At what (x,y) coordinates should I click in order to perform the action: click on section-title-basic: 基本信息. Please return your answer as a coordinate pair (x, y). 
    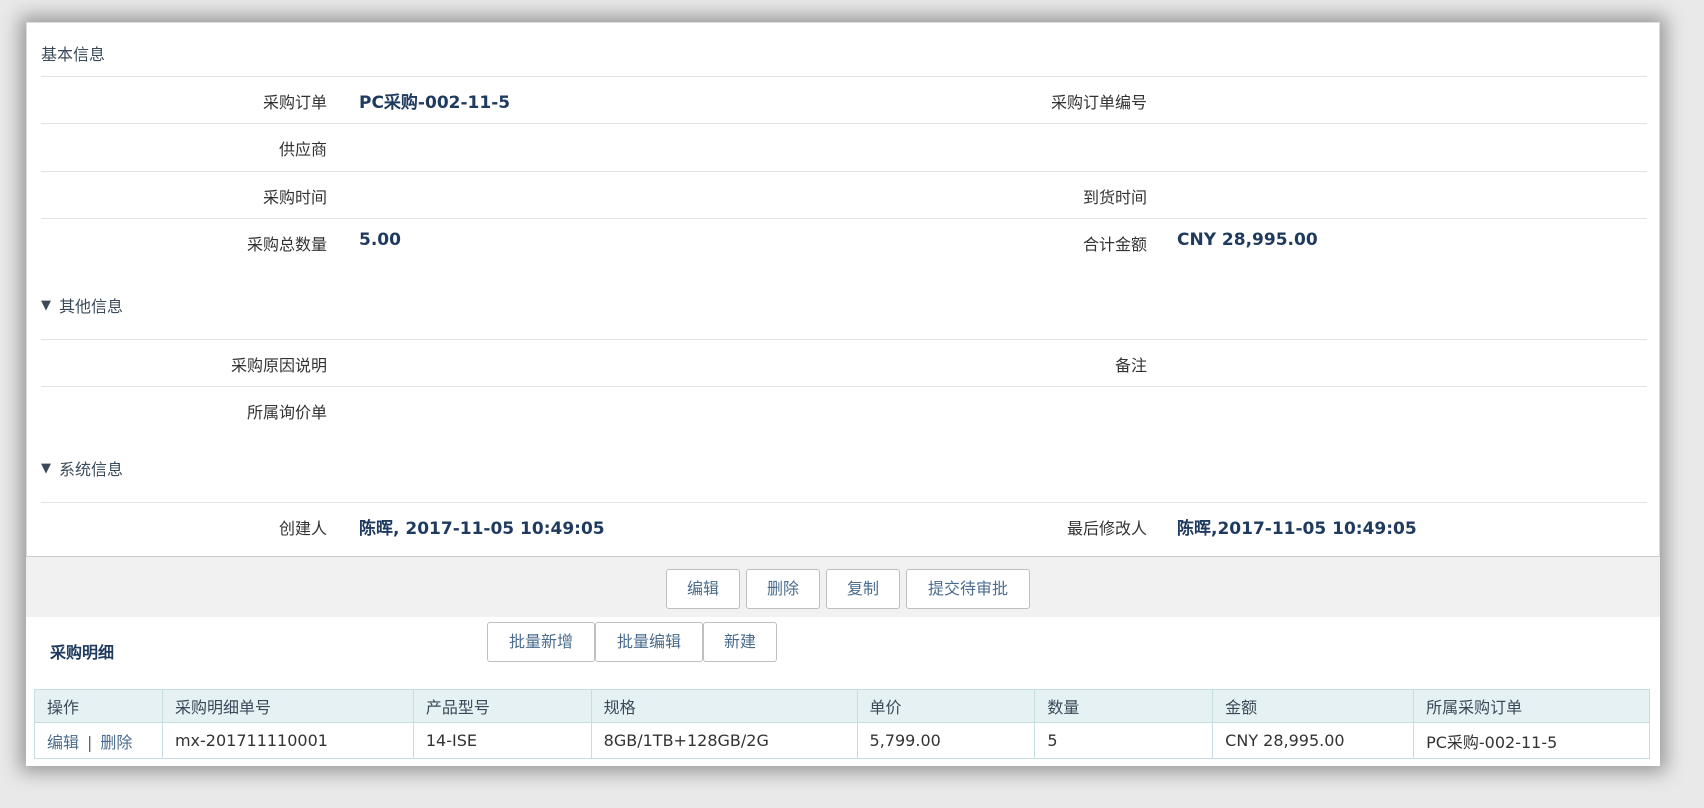
    Looking at the image, I should click on (73, 54).